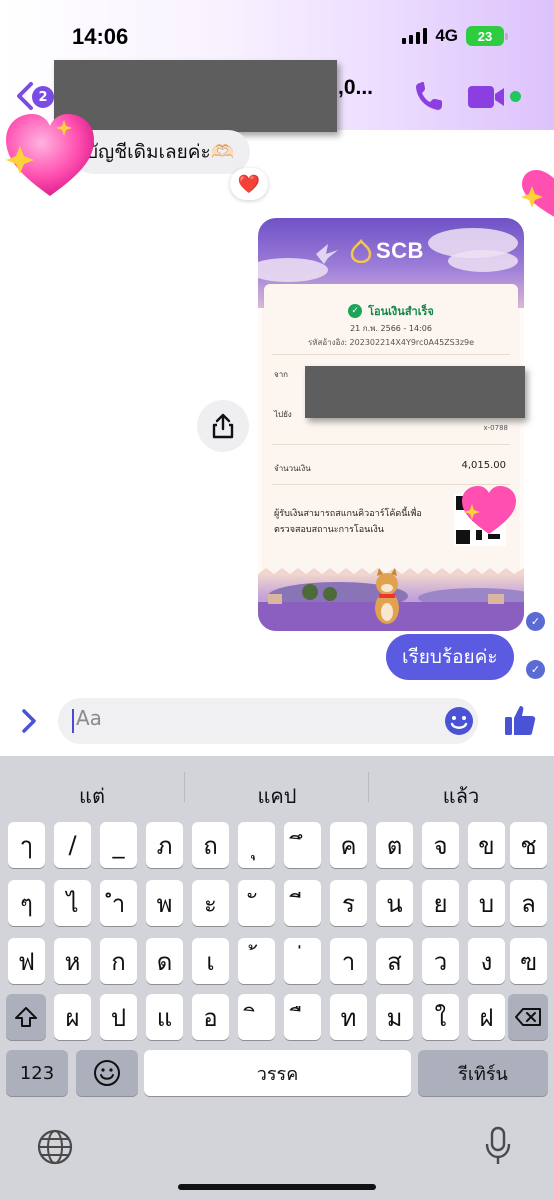 This screenshot has width=554, height=1200. I want to click on text-caret, so click(73, 721).